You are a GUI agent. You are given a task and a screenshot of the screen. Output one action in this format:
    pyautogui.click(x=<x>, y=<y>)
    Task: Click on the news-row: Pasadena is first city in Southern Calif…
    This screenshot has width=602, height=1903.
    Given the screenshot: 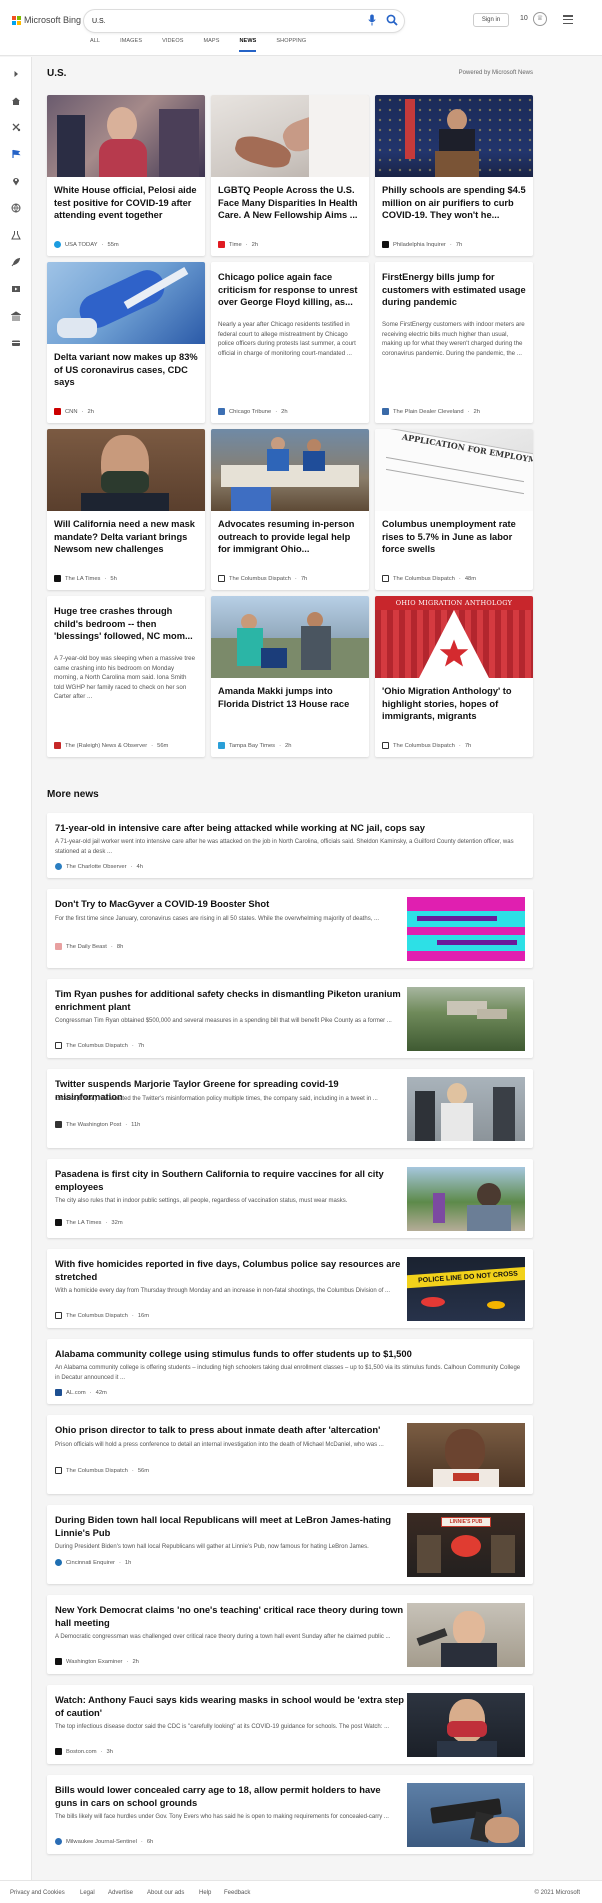 What is the action you would take?
    pyautogui.click(x=290, y=1198)
    